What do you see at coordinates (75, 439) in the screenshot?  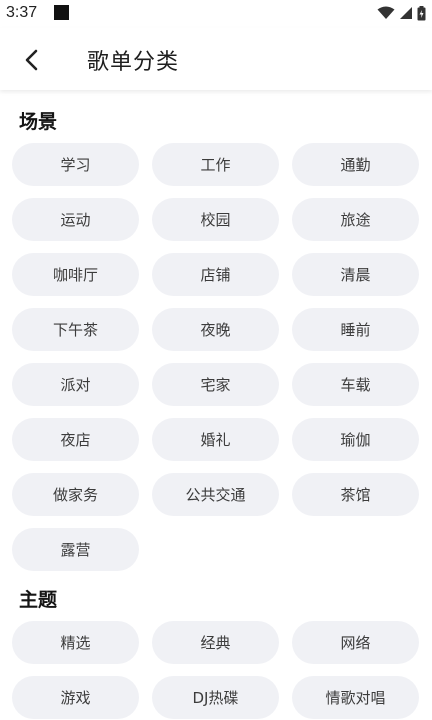 I see `category-chip: 夜店` at bounding box center [75, 439].